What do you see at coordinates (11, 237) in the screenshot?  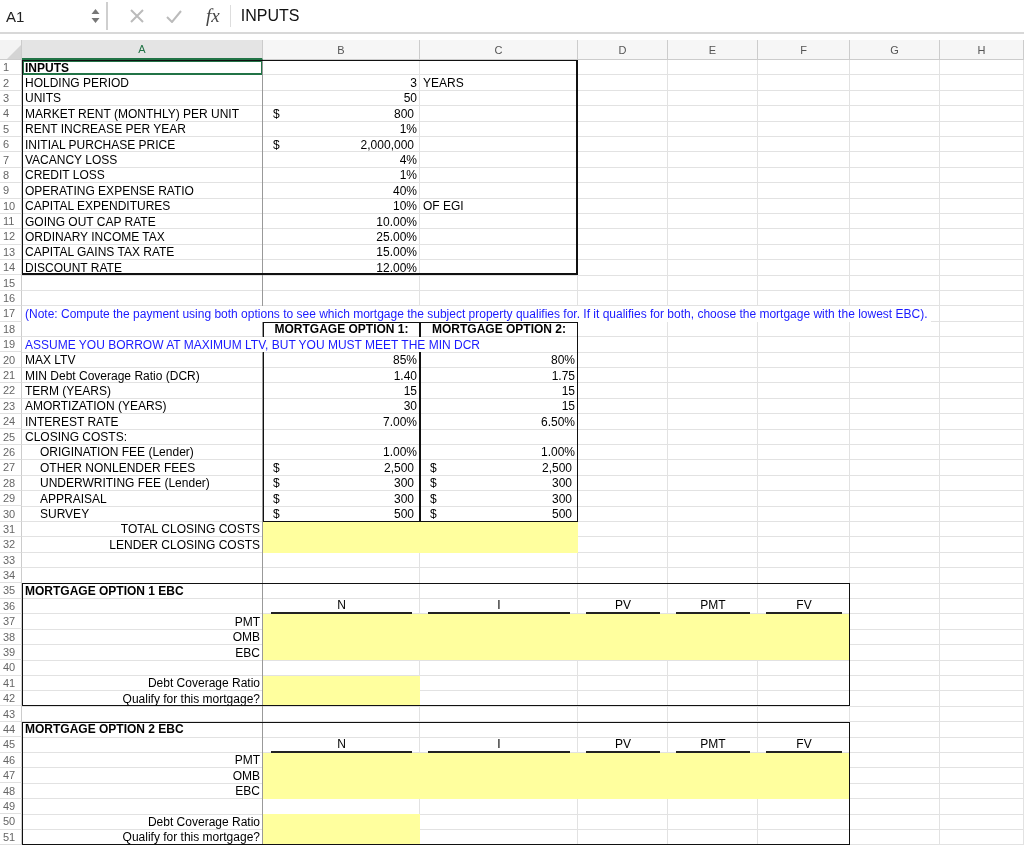 I see `row-number: 12` at bounding box center [11, 237].